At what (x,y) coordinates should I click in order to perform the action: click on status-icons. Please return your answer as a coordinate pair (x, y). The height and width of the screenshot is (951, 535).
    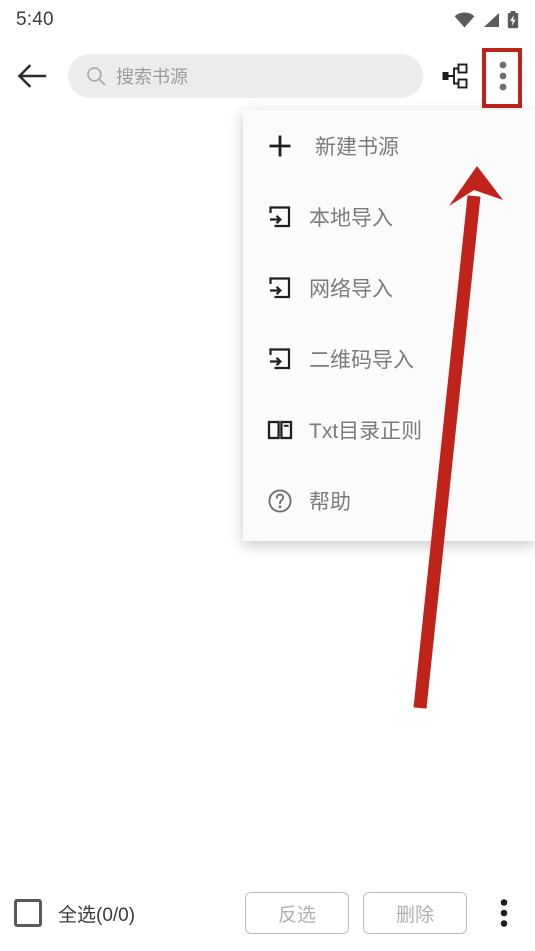
    Looking at the image, I should click on (486, 20).